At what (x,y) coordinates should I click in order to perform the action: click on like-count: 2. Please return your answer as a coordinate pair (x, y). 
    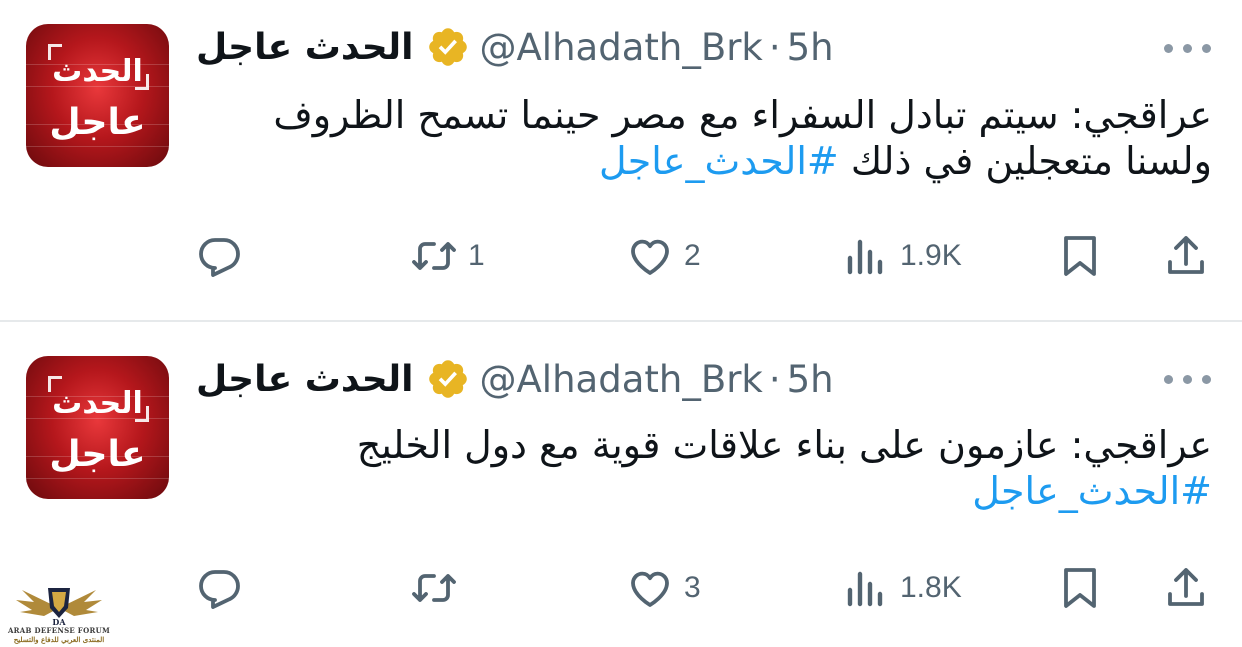
    Looking at the image, I should click on (692, 255).